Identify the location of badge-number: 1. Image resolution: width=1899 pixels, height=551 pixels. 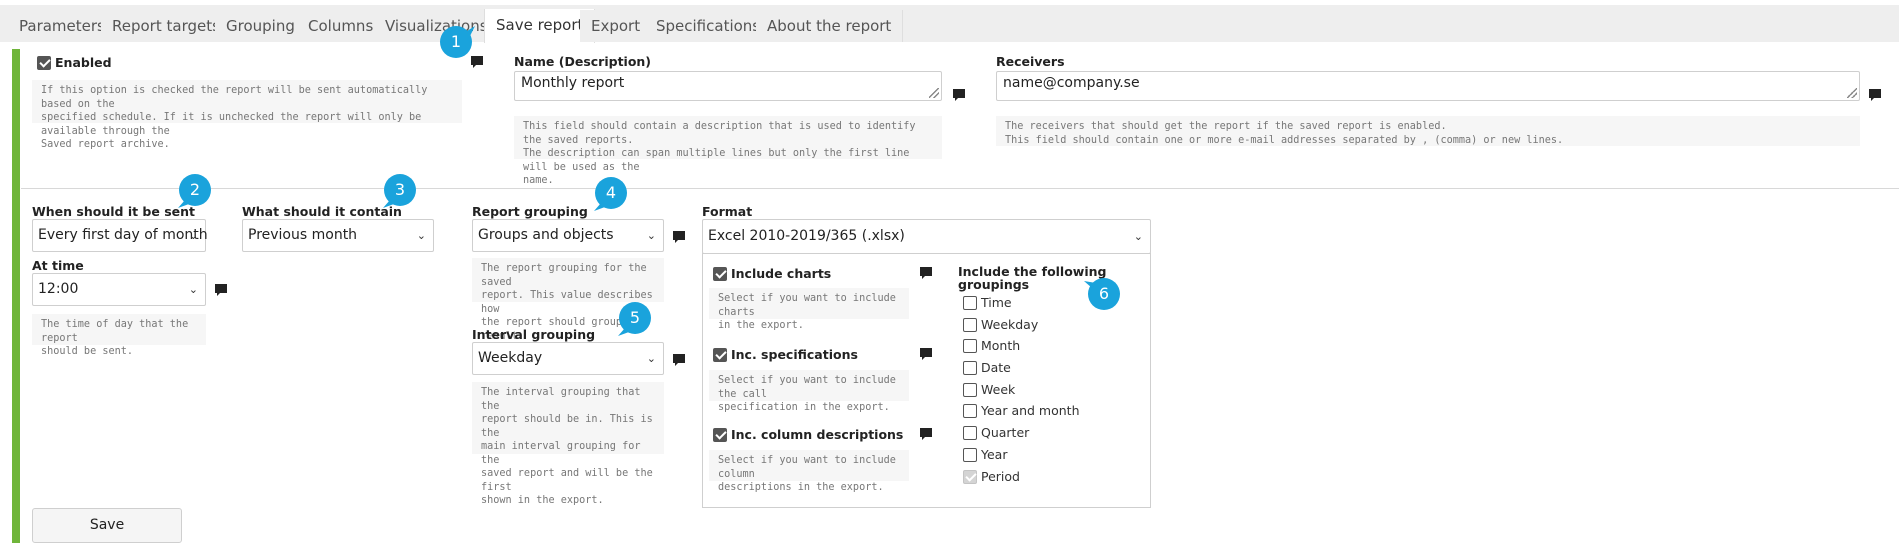
(456, 41).